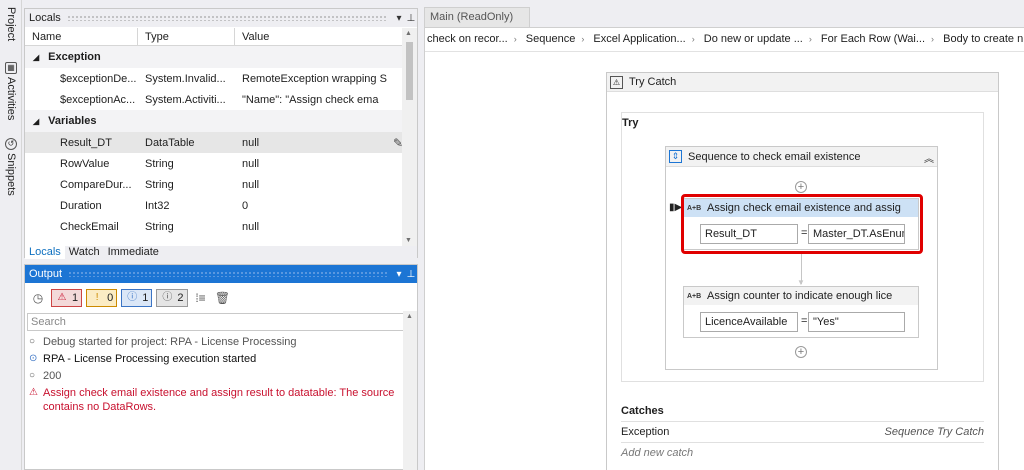 This screenshot has width=1024, height=470. I want to click on table-row: RowValue String null, so click(214, 163).